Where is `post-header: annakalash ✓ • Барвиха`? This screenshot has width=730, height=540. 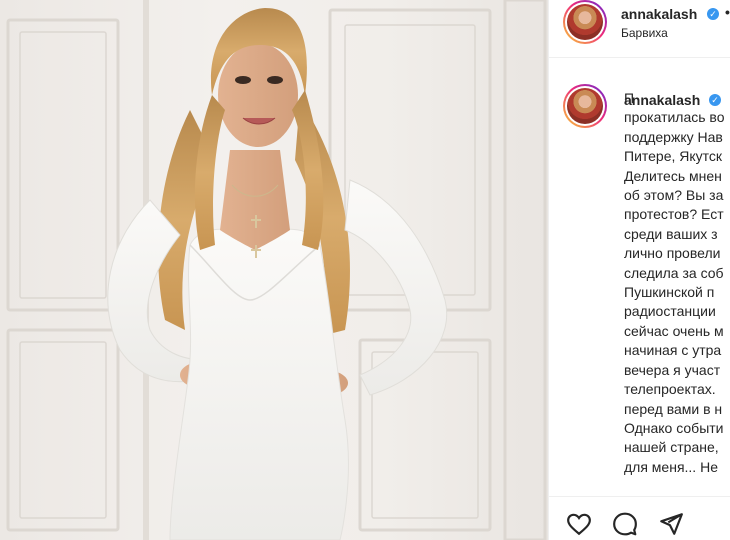 post-header: annakalash ✓ • Барвиха is located at coordinates (639, 29).